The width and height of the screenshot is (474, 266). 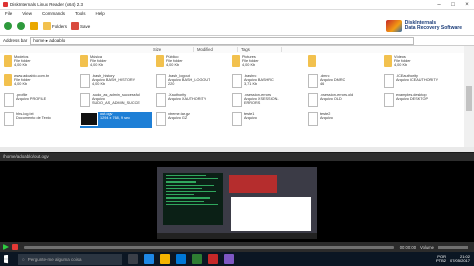 I want to click on app-icon, so click(x=5, y=4).